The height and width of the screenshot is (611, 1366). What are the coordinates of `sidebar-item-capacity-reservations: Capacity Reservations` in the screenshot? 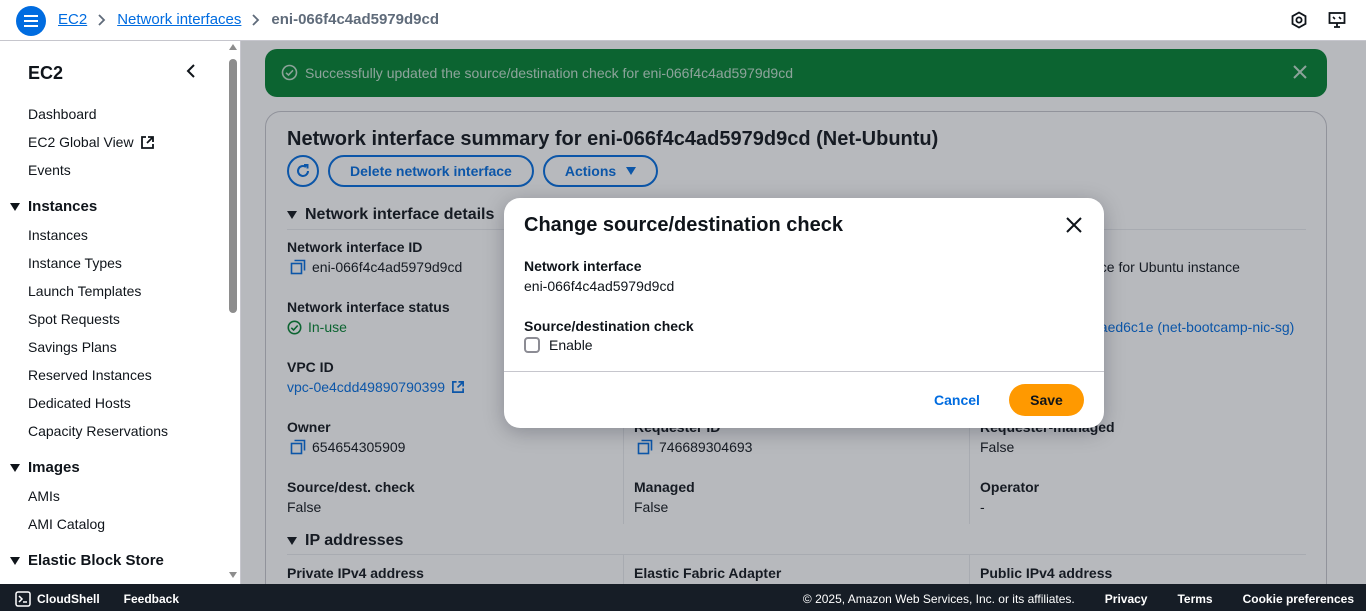 It's located at (98, 431).